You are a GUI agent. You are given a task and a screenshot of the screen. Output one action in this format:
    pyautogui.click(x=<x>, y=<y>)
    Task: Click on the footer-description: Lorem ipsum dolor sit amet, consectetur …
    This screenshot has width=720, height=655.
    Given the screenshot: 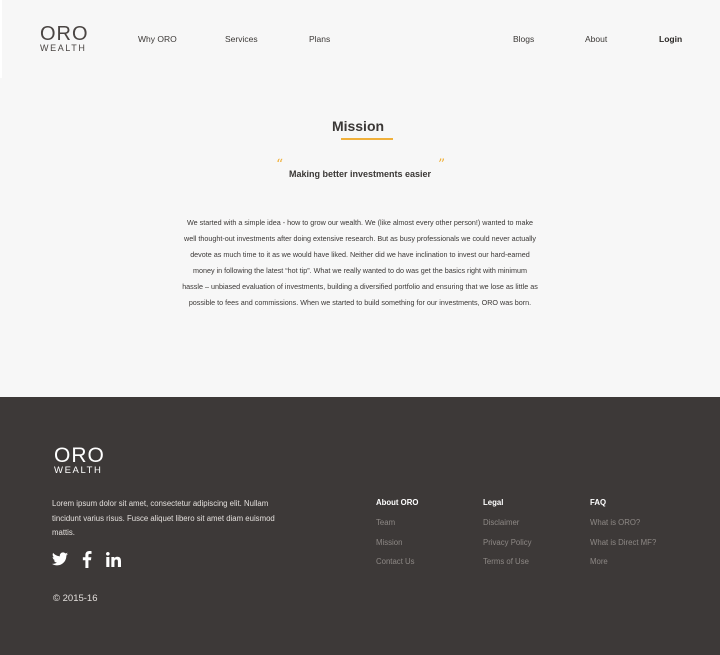 What is the action you would take?
    pyautogui.click(x=163, y=518)
    